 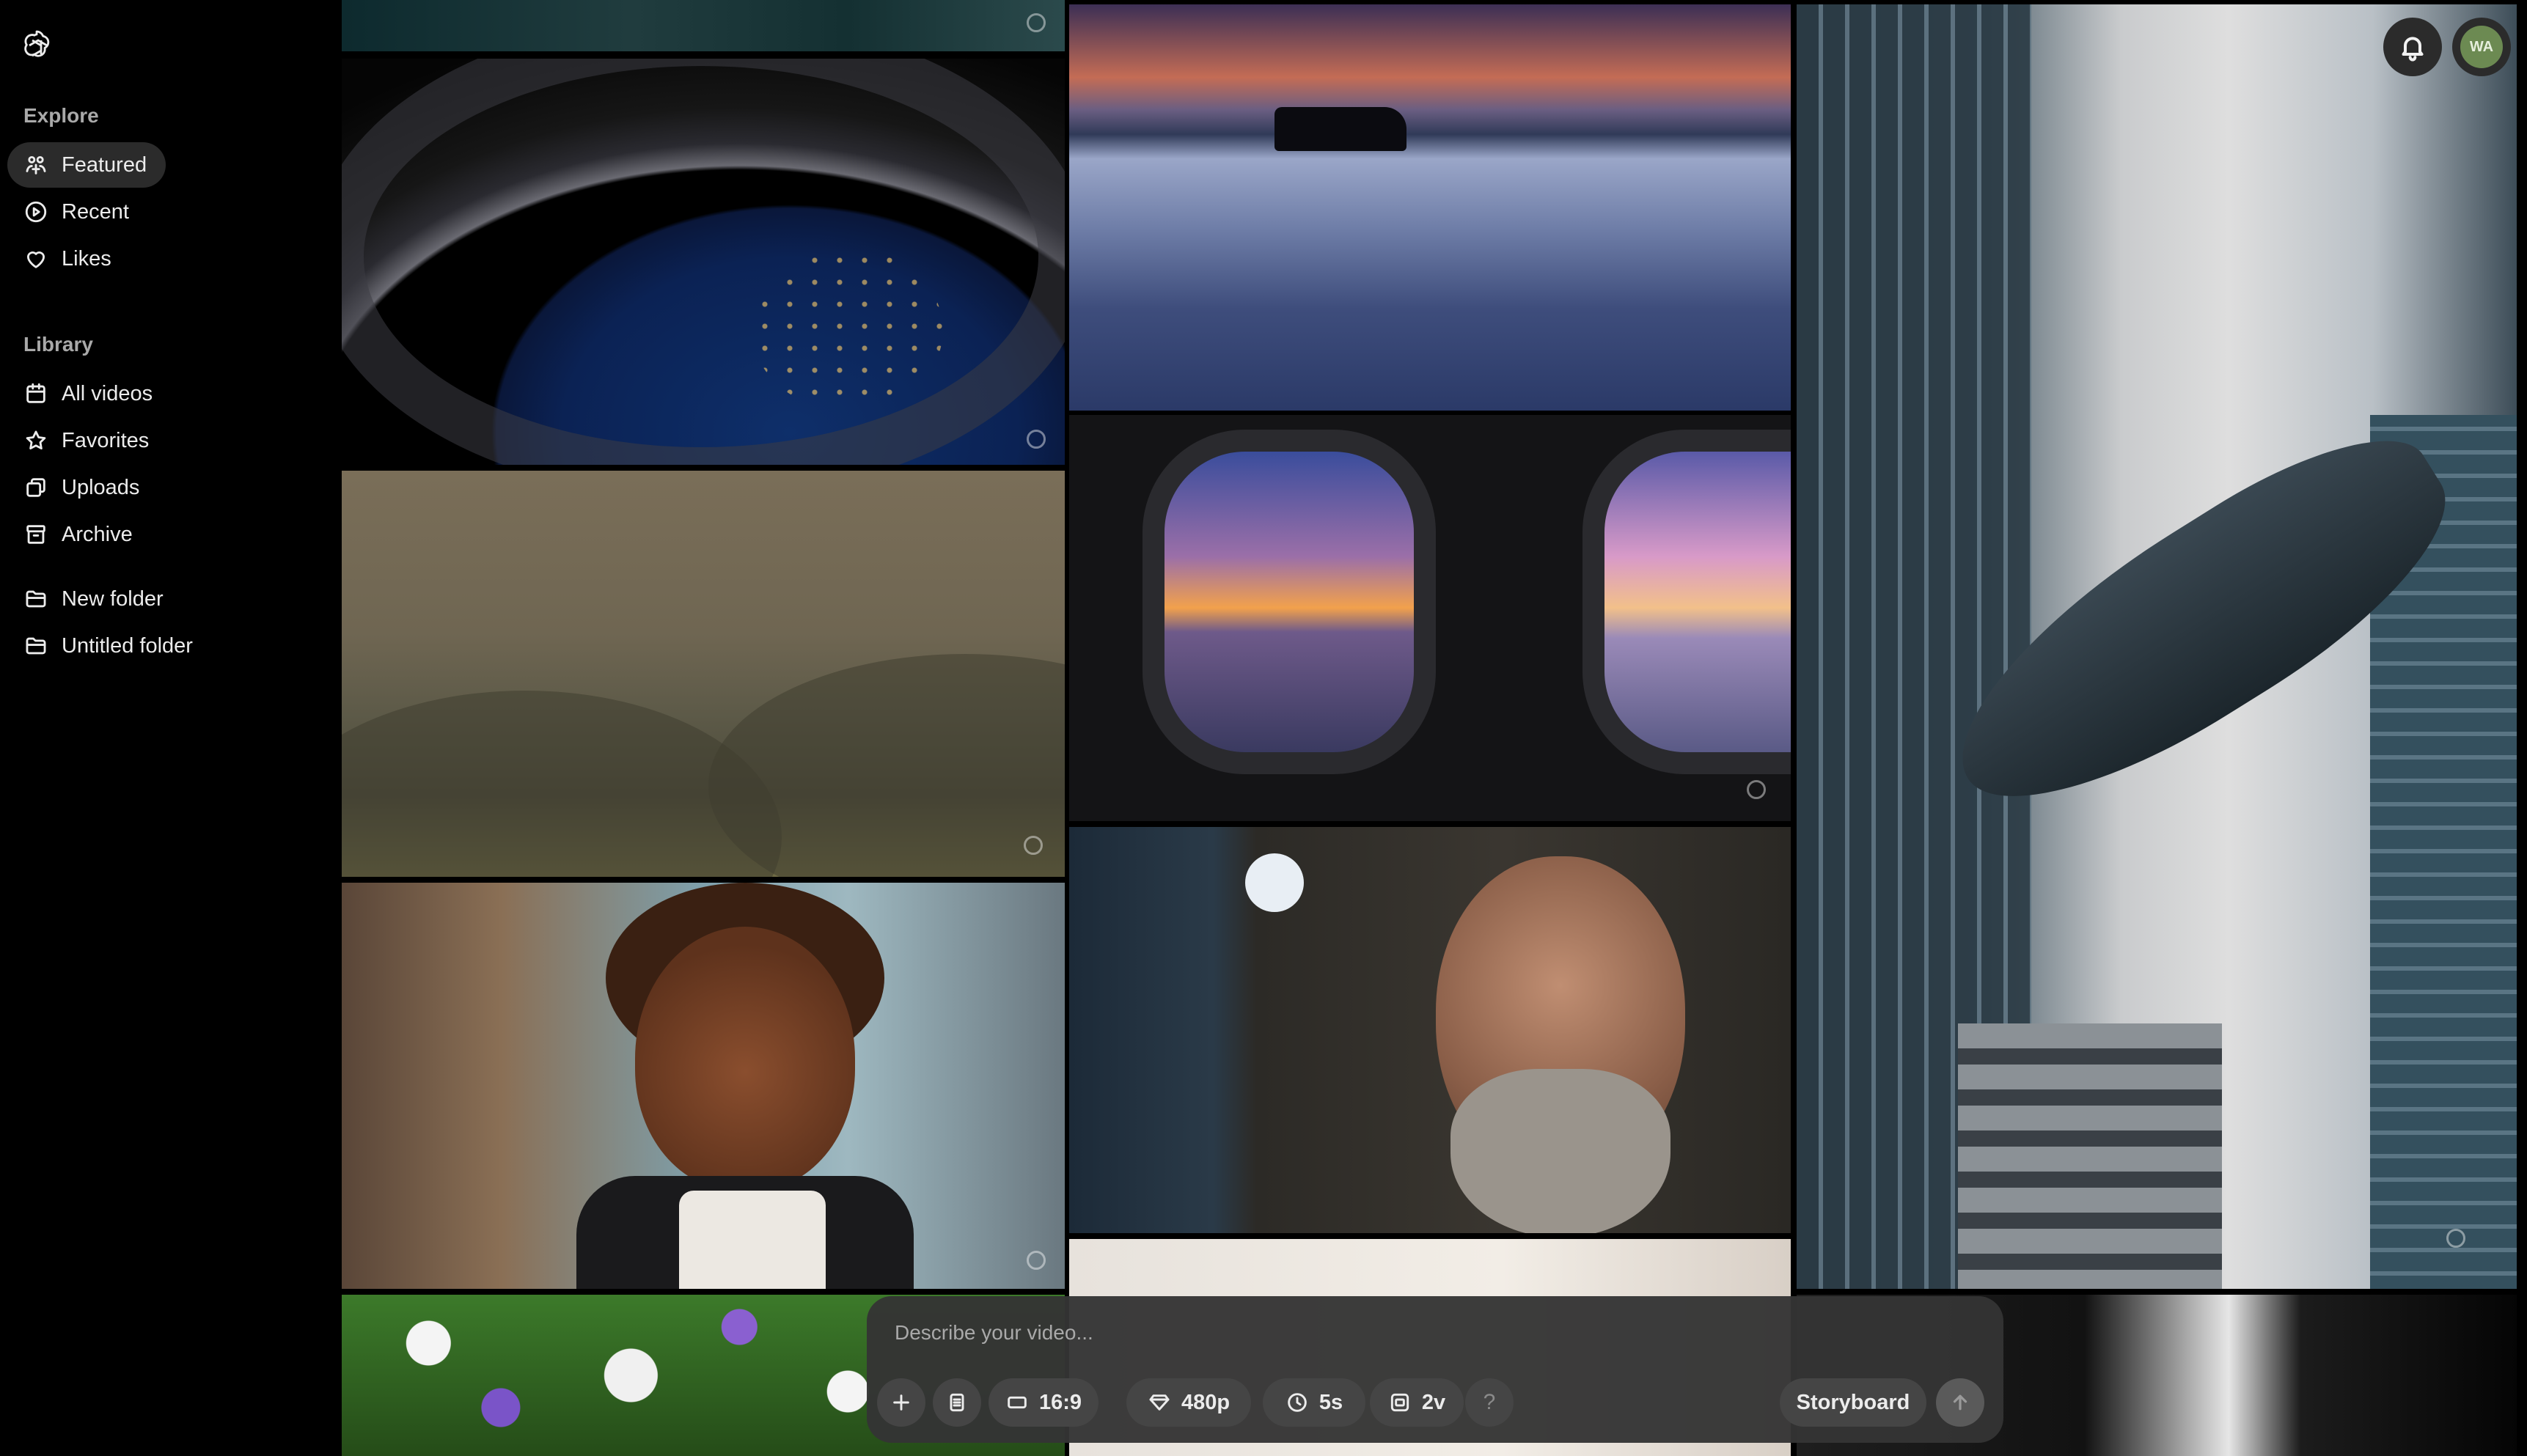 I want to click on explore-heading: Explore, so click(x=61, y=115).